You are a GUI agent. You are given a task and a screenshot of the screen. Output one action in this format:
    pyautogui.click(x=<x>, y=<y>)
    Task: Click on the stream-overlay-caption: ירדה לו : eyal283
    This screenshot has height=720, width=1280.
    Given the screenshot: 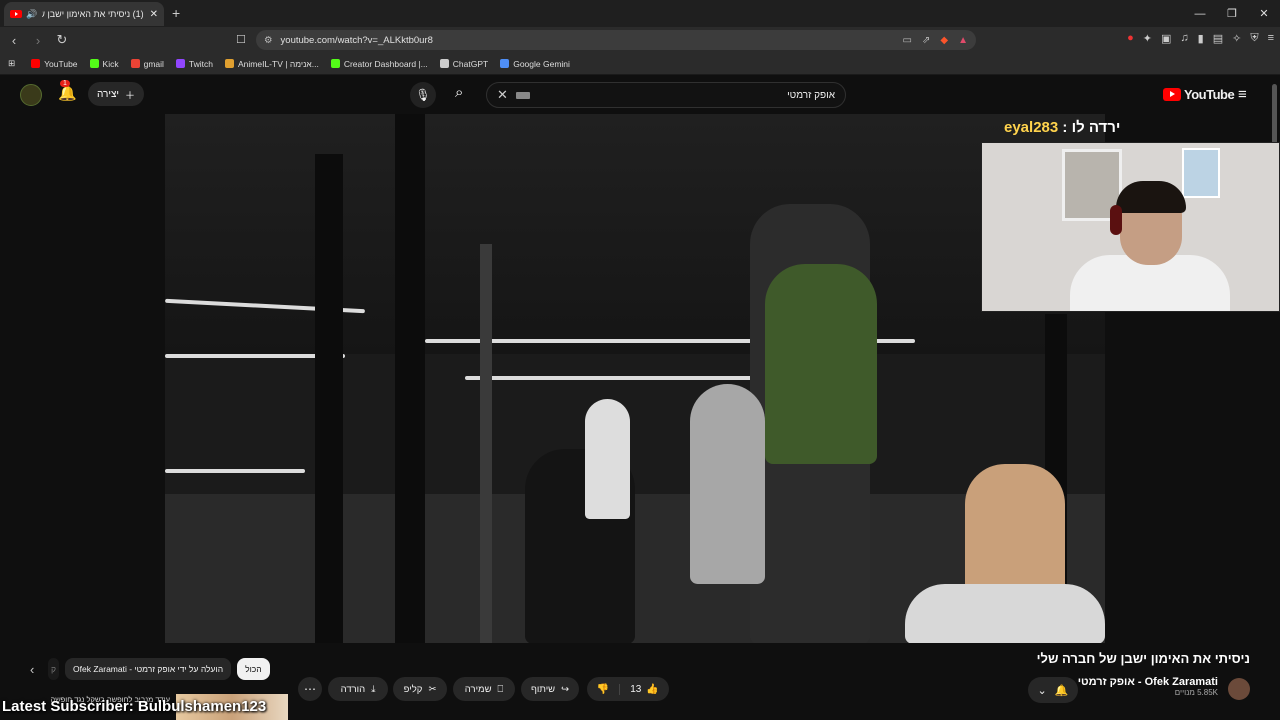 What is the action you would take?
    pyautogui.click(x=1062, y=127)
    